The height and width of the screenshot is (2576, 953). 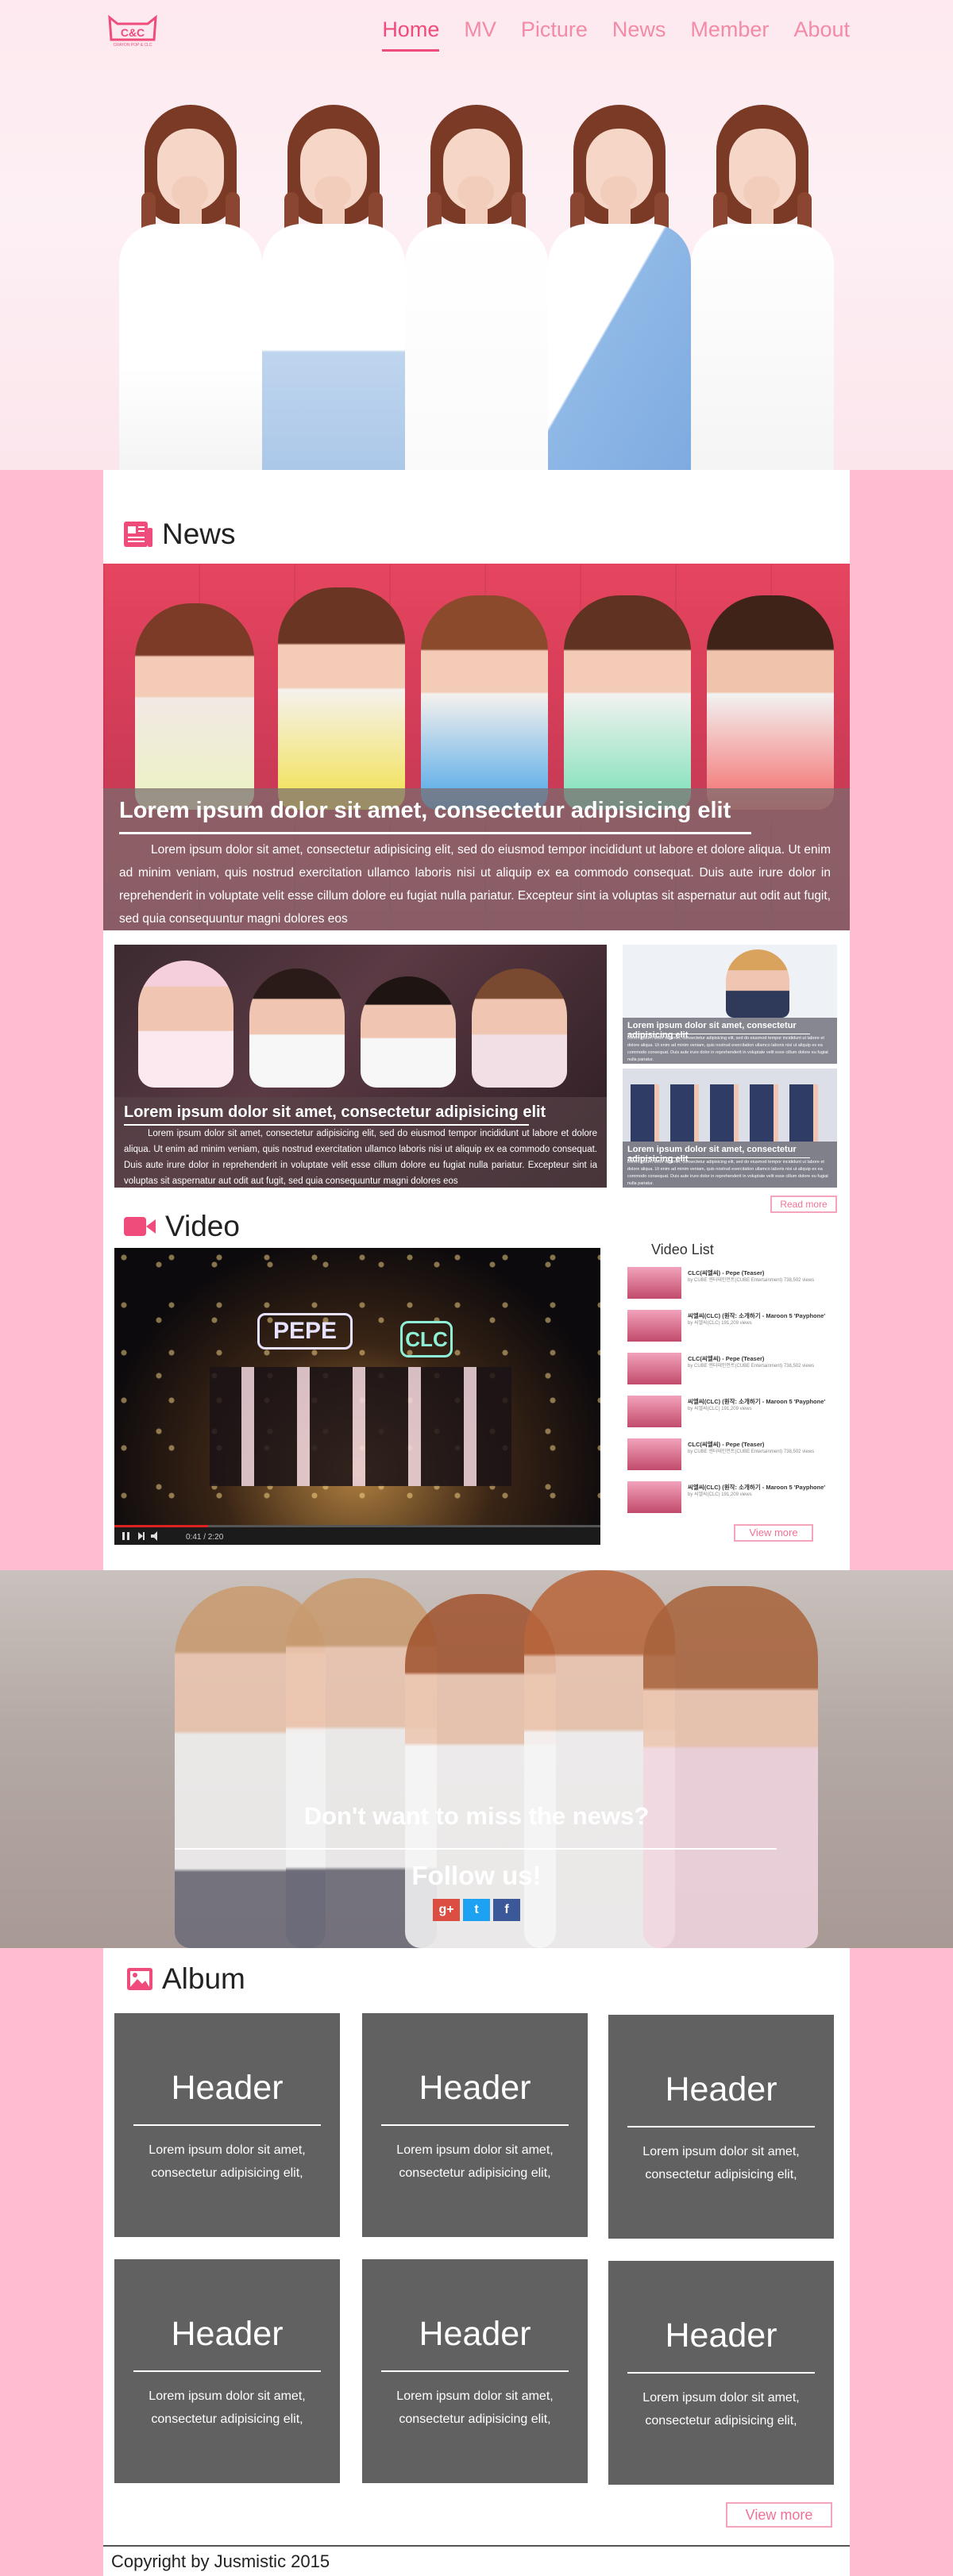 I want to click on follow-photo-figure, so click(x=730, y=1767).